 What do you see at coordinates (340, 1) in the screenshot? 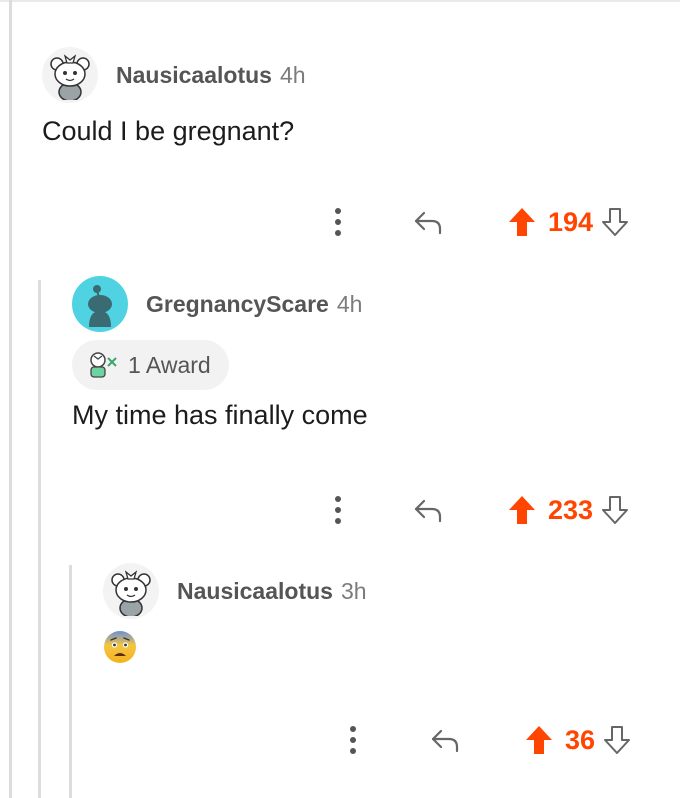
I see `divider` at bounding box center [340, 1].